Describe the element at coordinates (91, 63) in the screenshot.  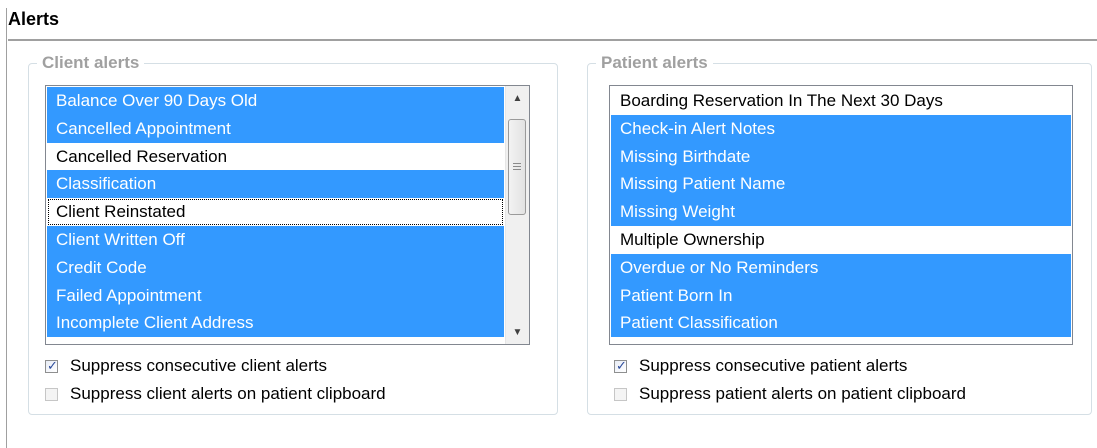
I see `client-alerts-legend: Client alerts` at that location.